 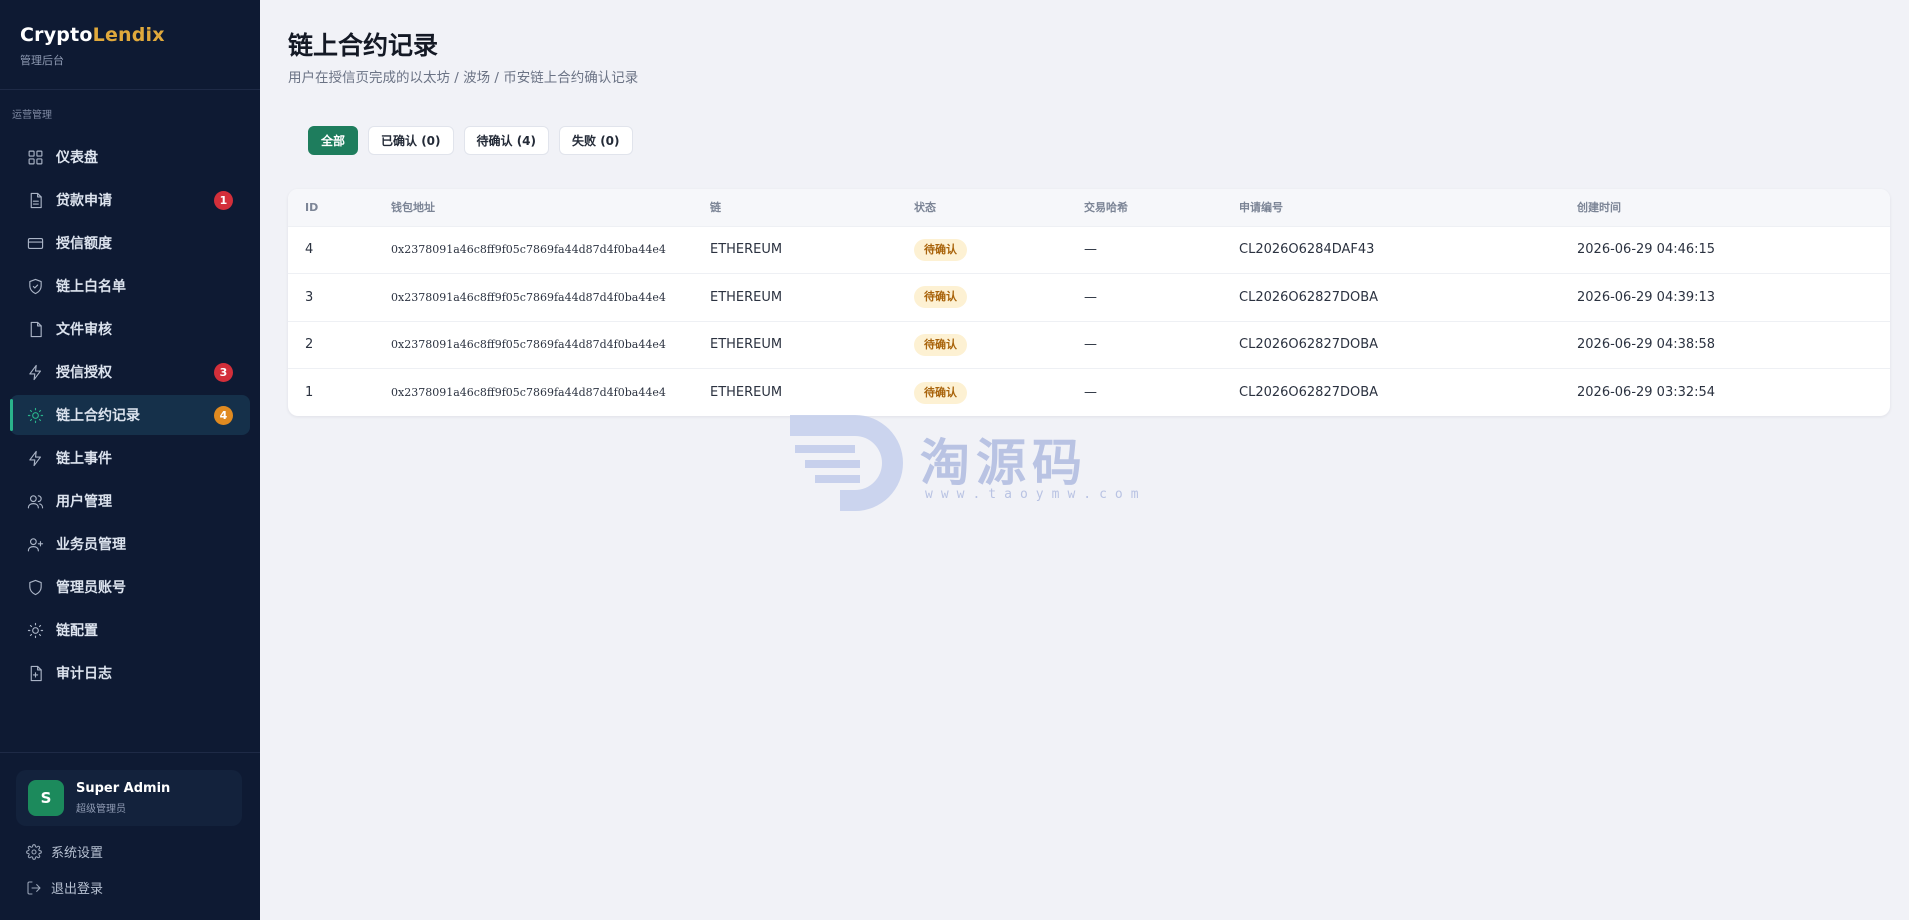 I want to click on page-subtitle: 用户在授信页完成的以太坊 / 波场 / 币安链上合约确认记录, so click(x=463, y=78).